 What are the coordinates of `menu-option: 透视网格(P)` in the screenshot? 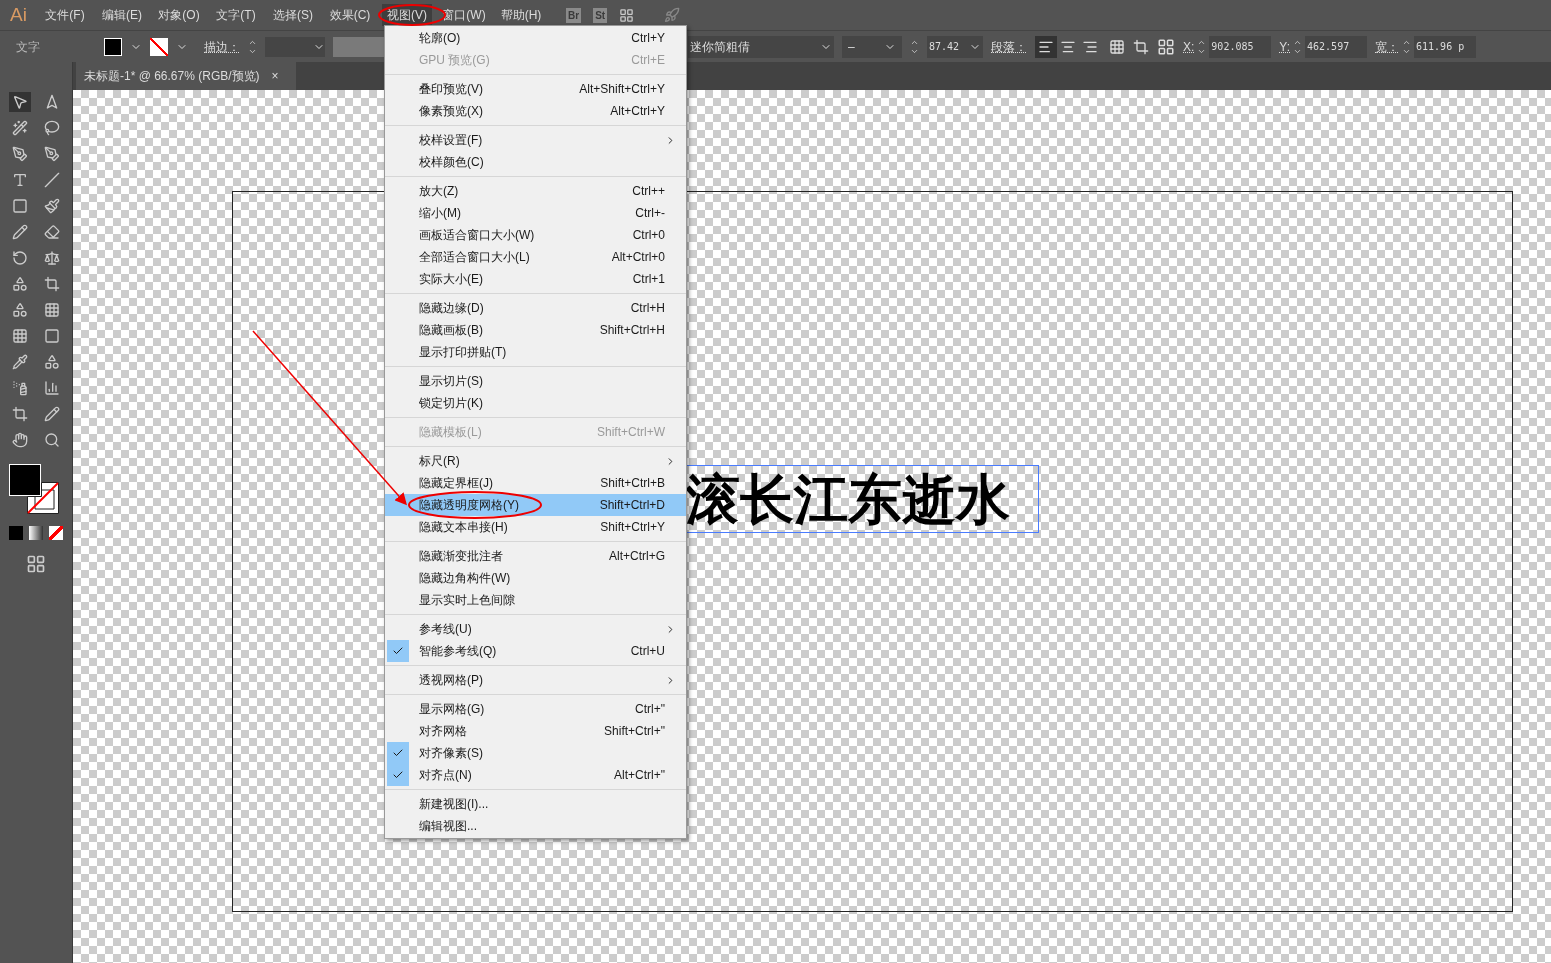 It's located at (535, 680).